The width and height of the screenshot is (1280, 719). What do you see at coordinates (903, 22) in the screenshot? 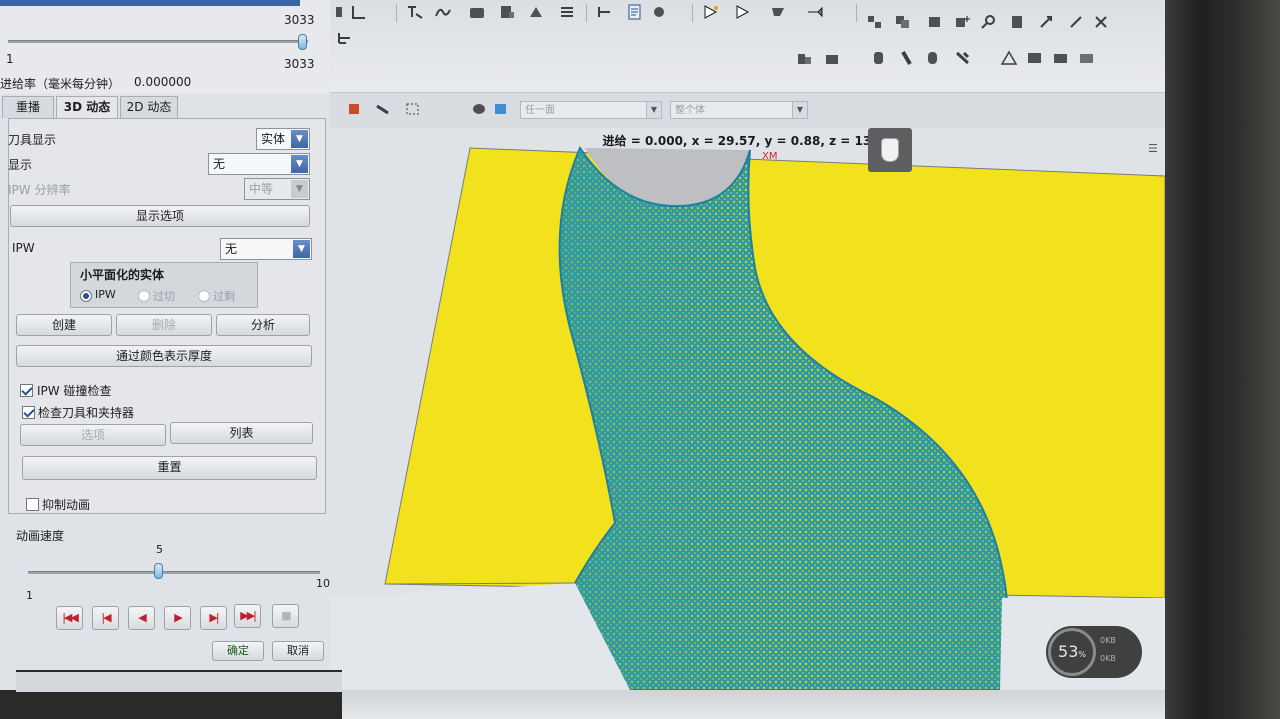
I see `copy-icon` at bounding box center [903, 22].